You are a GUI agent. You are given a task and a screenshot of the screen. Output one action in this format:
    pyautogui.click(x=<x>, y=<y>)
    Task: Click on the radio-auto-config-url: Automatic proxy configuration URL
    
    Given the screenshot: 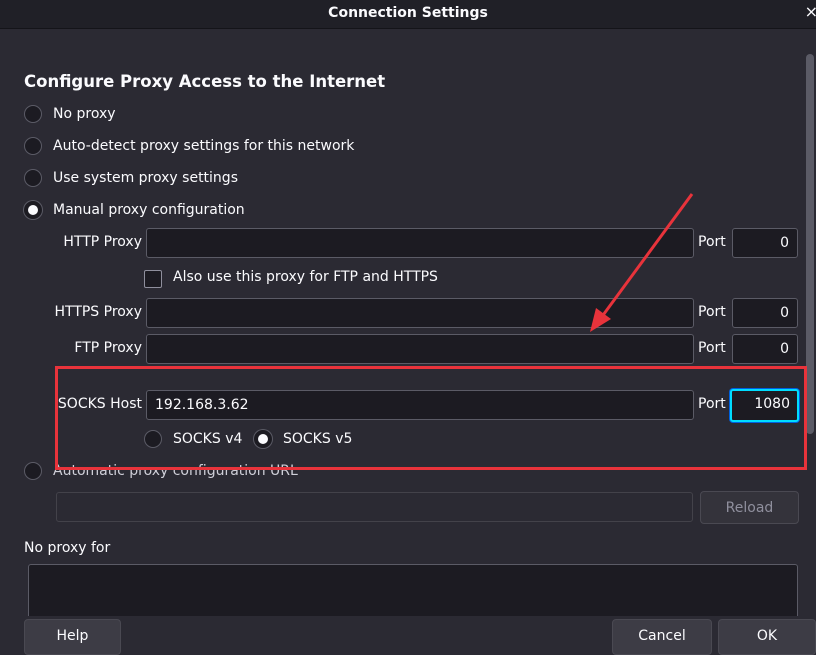 What is the action you would take?
    pyautogui.click(x=161, y=471)
    